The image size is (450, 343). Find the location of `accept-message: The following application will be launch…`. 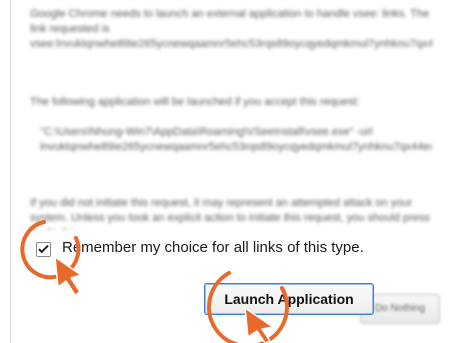

accept-message: The following application will be launch… is located at coordinates (195, 102).